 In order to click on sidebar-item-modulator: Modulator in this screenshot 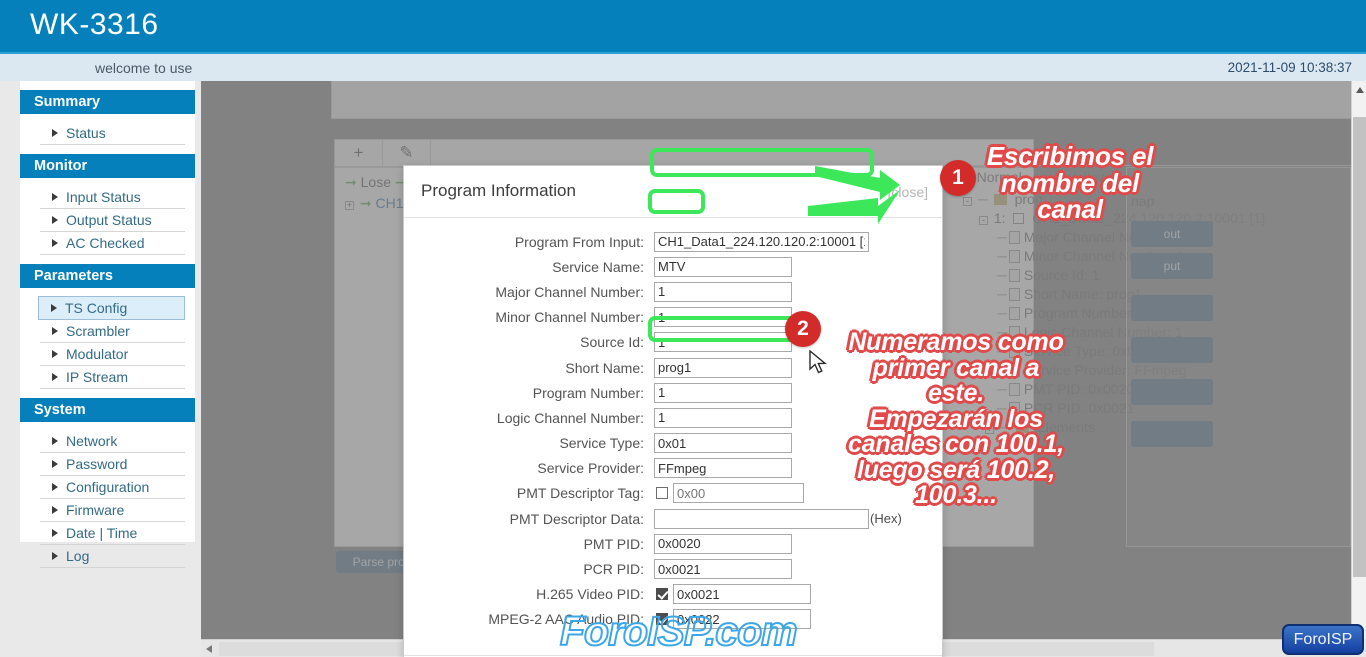, I will do `click(112, 354)`.